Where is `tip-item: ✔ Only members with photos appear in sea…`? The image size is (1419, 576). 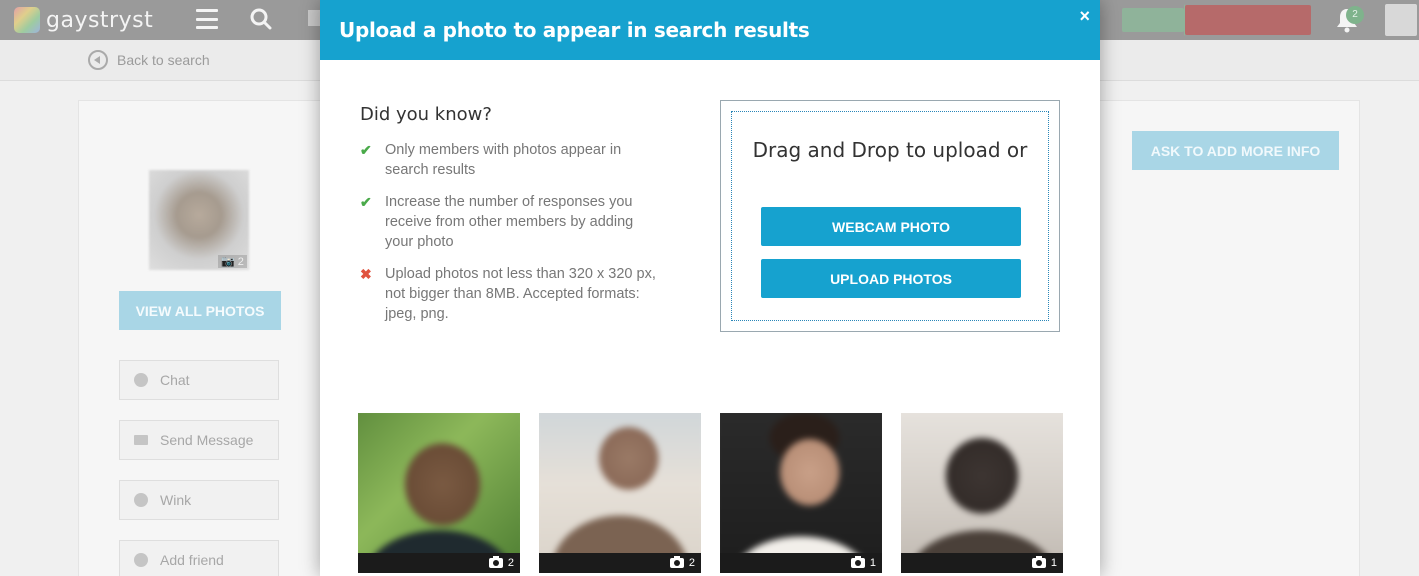 tip-item: ✔ Only members with photos appear in sea… is located at coordinates (510, 160).